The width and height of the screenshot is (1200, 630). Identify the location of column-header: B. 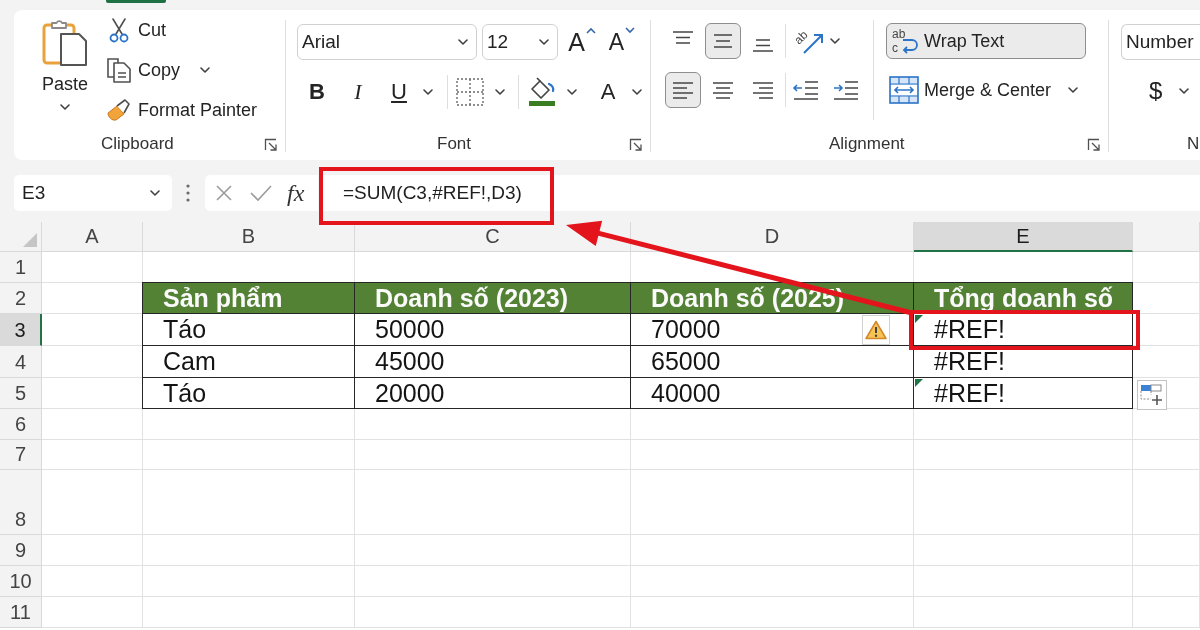
(249, 237).